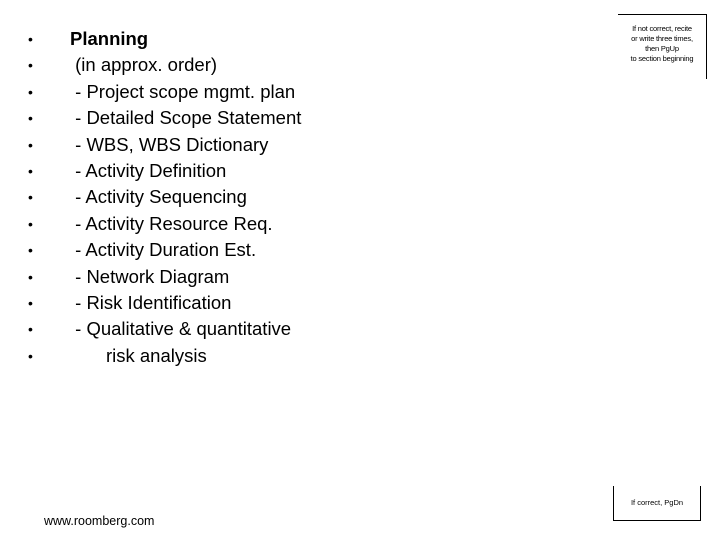 The image size is (720, 540). Describe the element at coordinates (181, 329) in the screenshot. I see `list-item-text: - Qualitative & quantitative` at that location.